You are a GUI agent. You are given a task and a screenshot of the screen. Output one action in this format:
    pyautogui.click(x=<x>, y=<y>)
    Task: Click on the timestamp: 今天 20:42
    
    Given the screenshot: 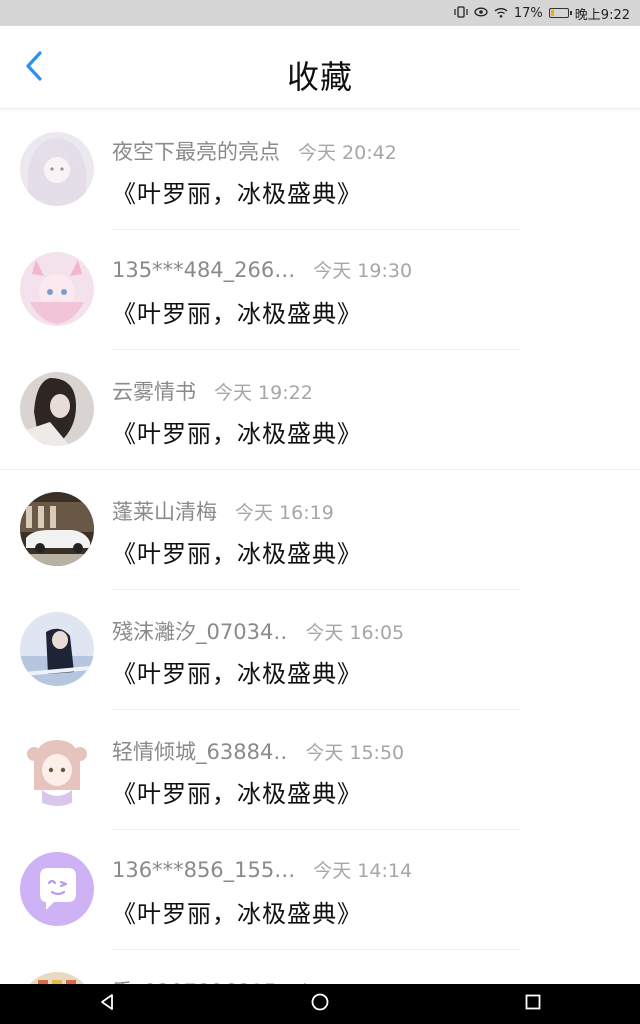 What is the action you would take?
    pyautogui.click(x=347, y=153)
    